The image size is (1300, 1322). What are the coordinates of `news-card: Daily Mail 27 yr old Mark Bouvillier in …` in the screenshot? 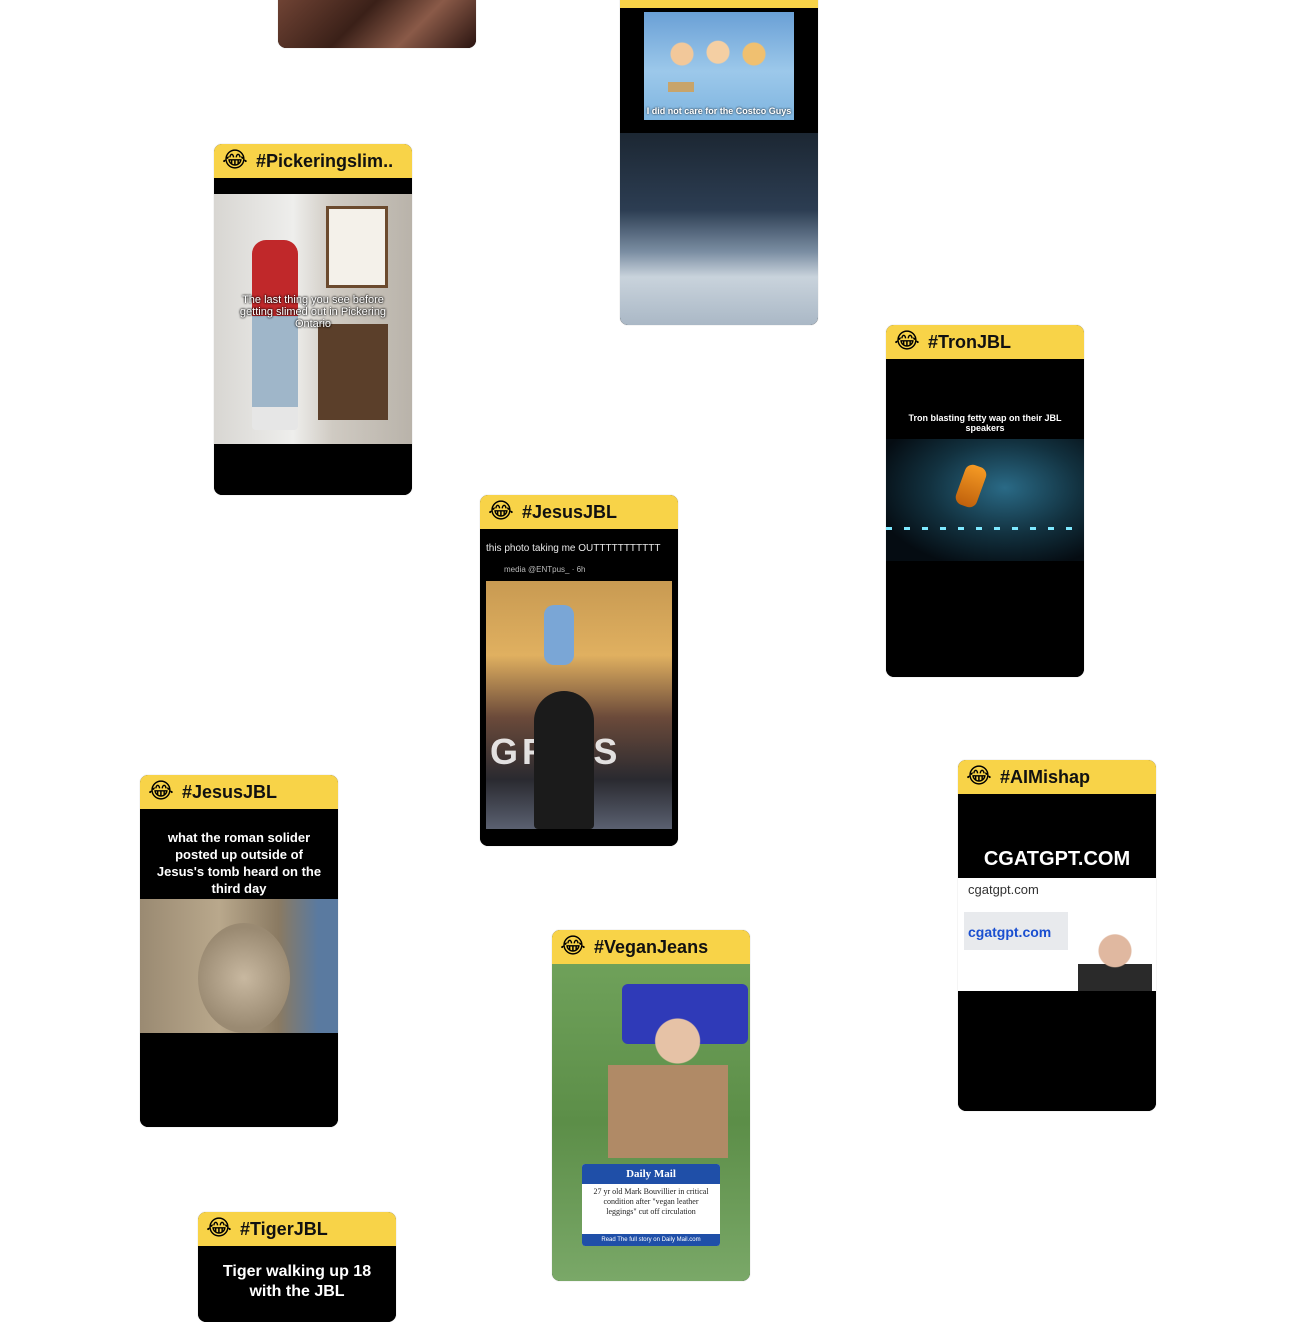 It's located at (651, 1205).